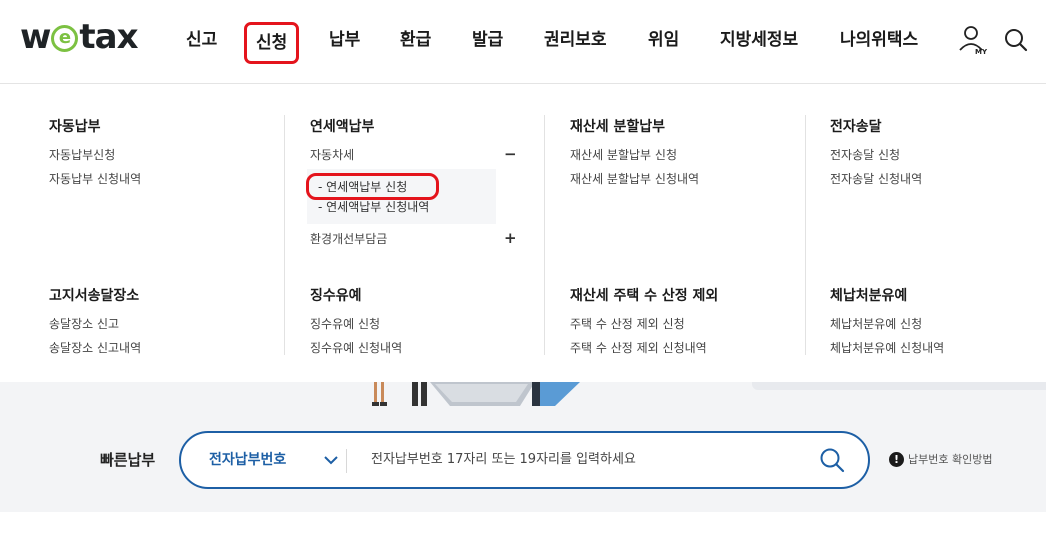  I want to click on menu-section-property-installment: 재산세 분할납부, so click(617, 127).